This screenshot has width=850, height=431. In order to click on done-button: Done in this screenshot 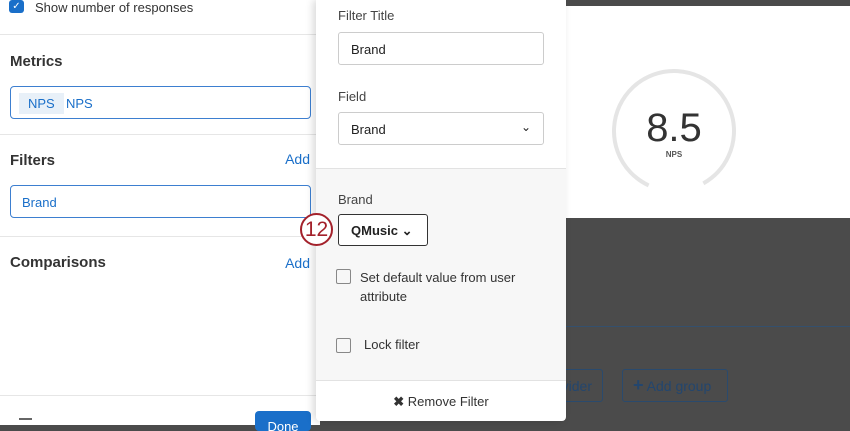, I will do `click(283, 421)`.